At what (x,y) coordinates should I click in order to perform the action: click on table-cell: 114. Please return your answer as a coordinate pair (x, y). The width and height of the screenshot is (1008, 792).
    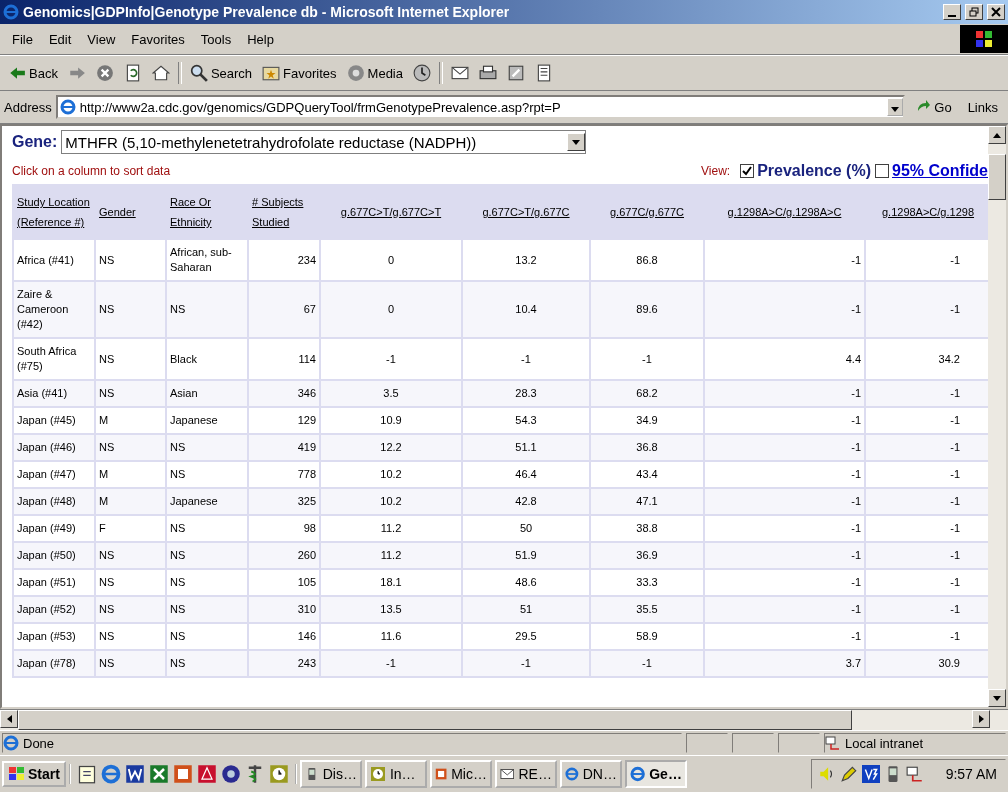
    Looking at the image, I should click on (284, 359).